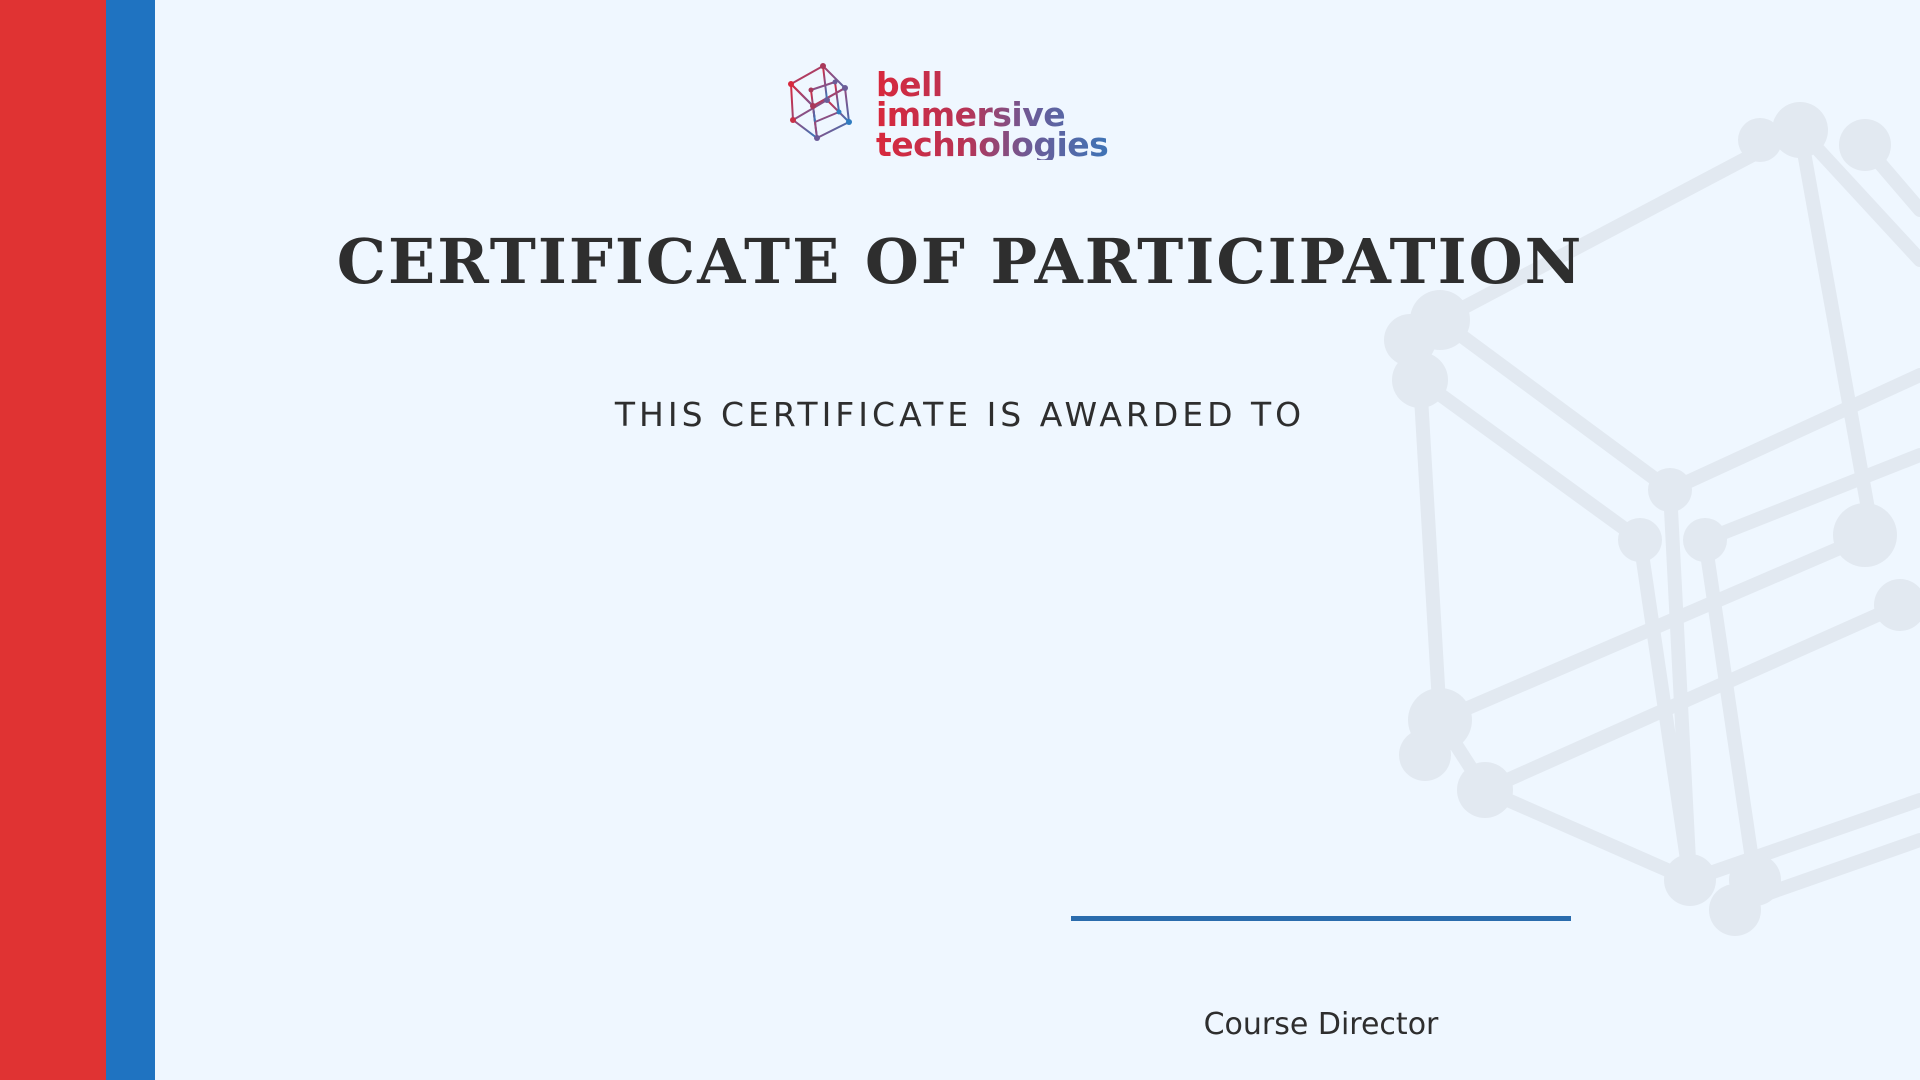 This screenshot has width=1920, height=1080. I want to click on awarded-to-label: THIS CERTIFICATE IS AWARDED TO, so click(960, 414).